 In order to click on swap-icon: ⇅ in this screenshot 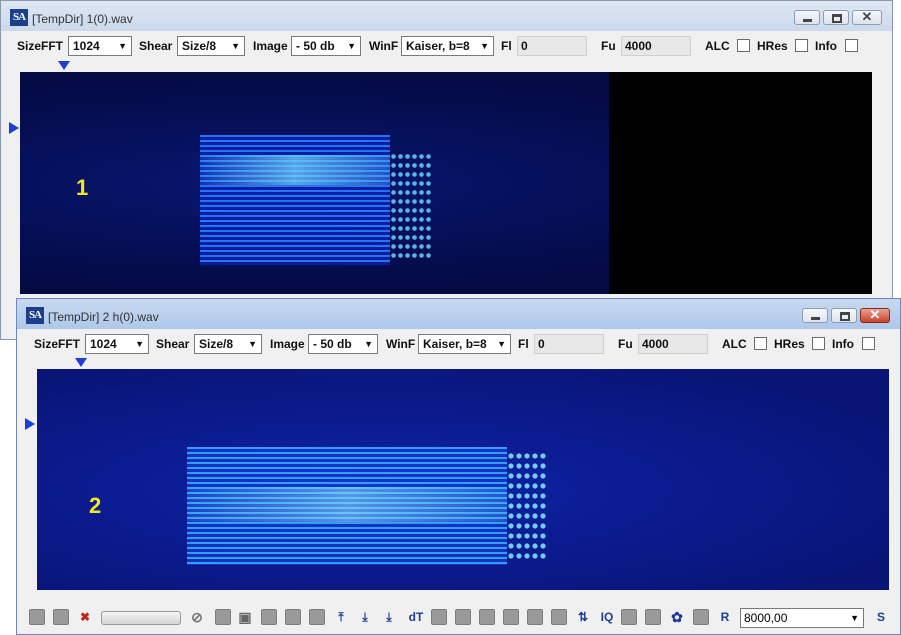, I will do `click(583, 617)`.